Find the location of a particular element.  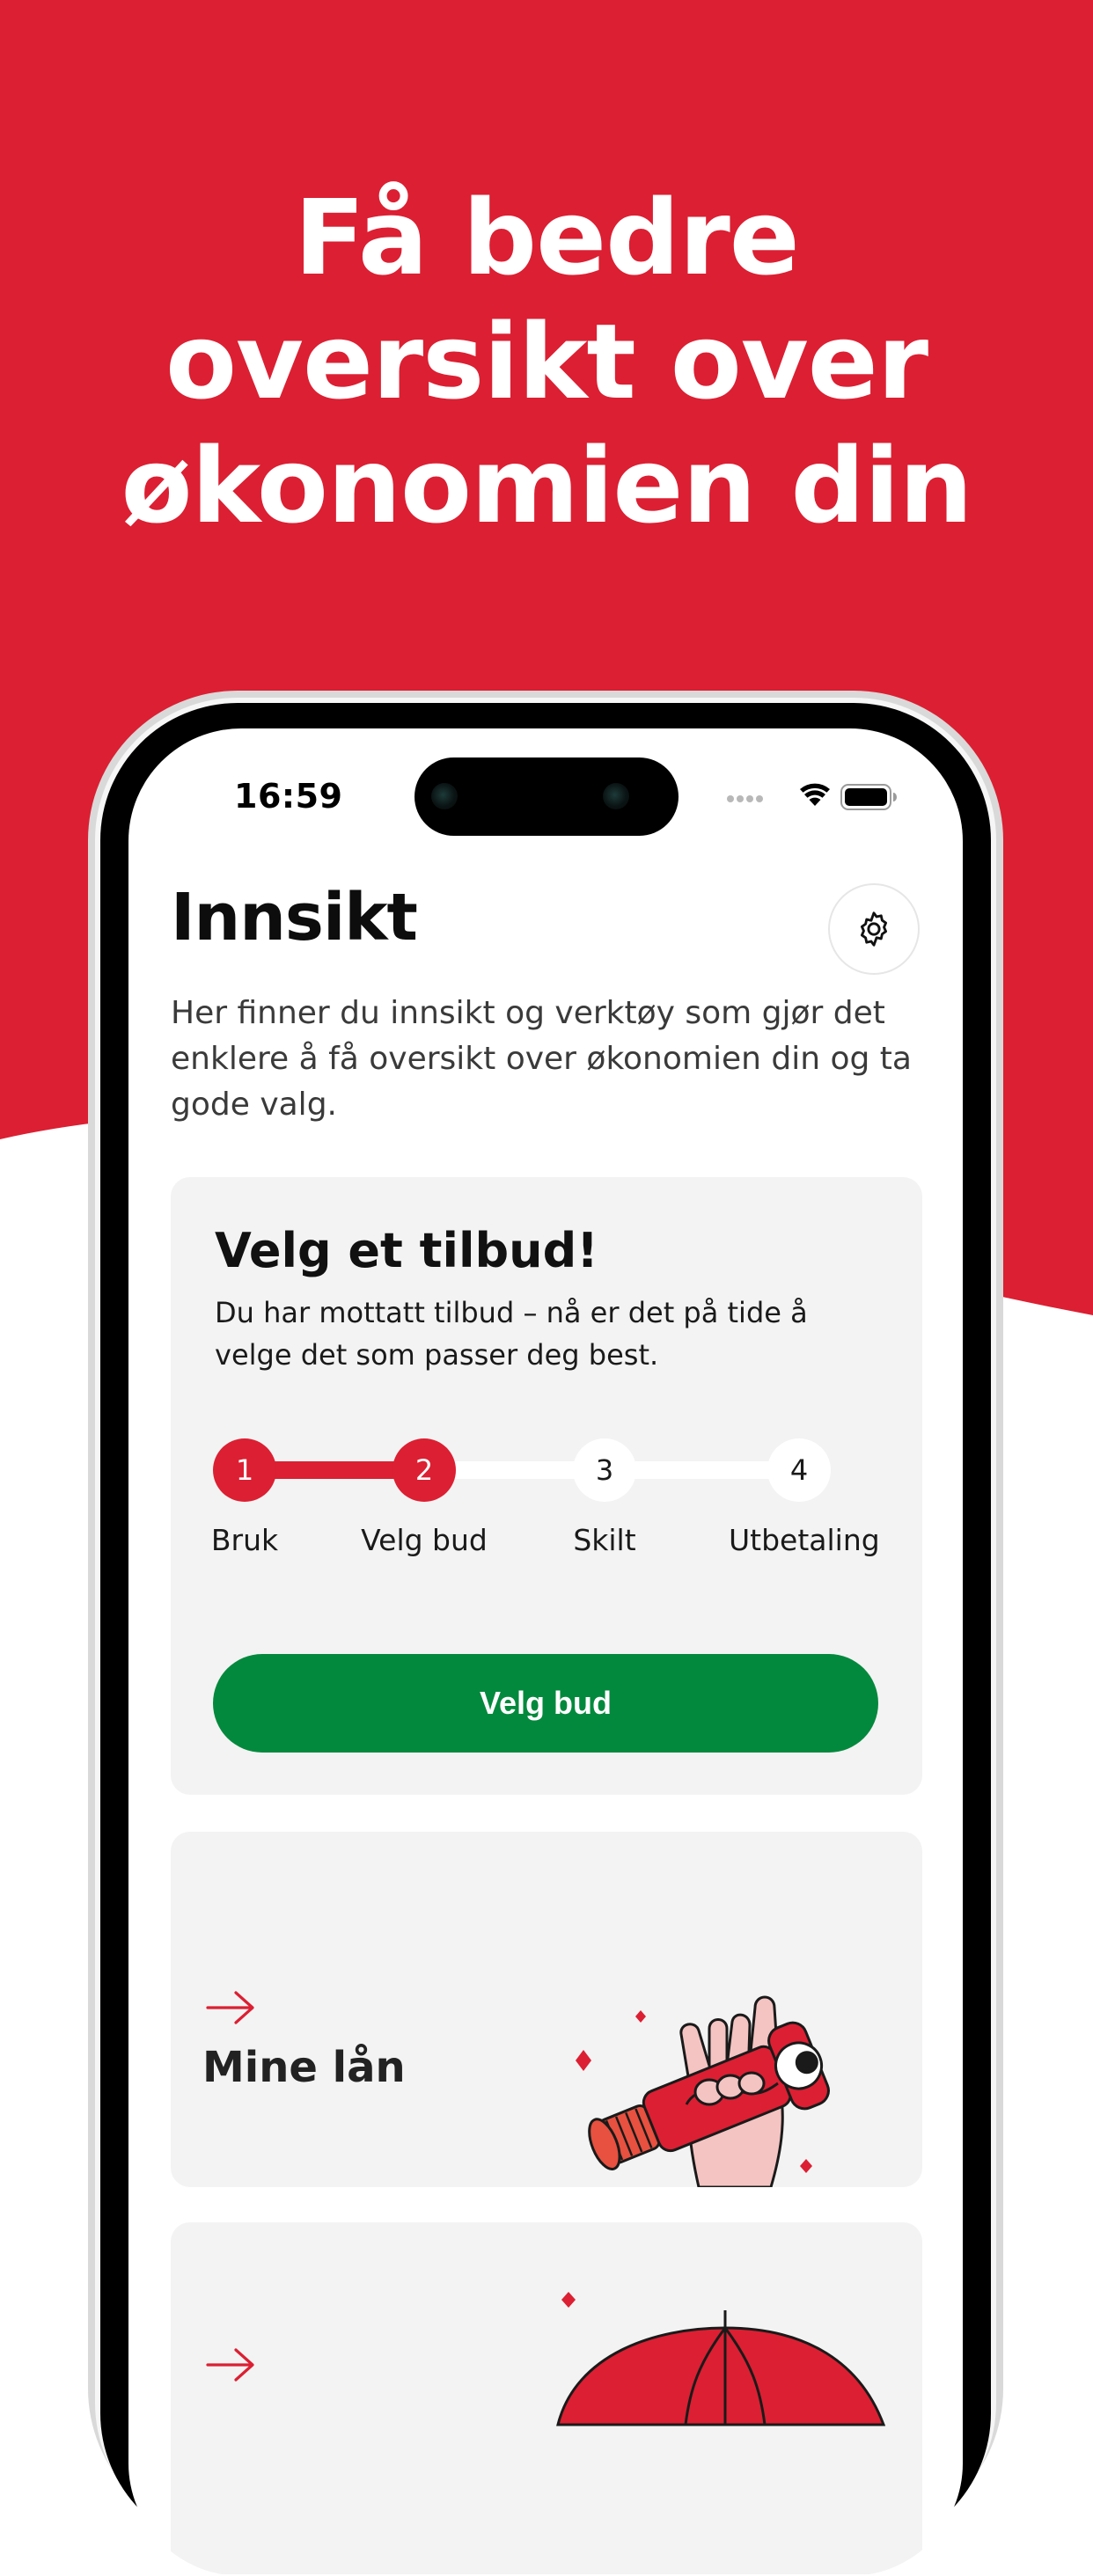

step-3-dot: 3 is located at coordinates (605, 1470).